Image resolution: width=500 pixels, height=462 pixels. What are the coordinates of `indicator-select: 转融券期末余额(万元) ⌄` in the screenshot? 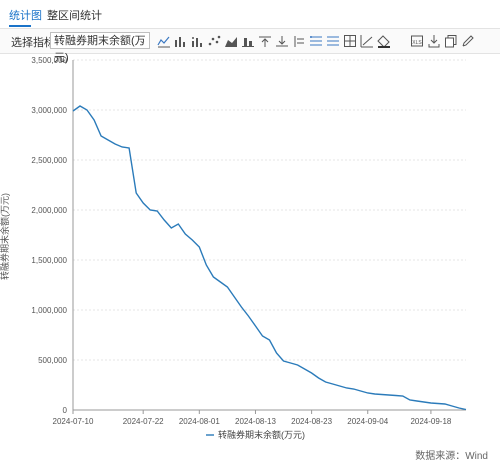 It's located at (100, 48).